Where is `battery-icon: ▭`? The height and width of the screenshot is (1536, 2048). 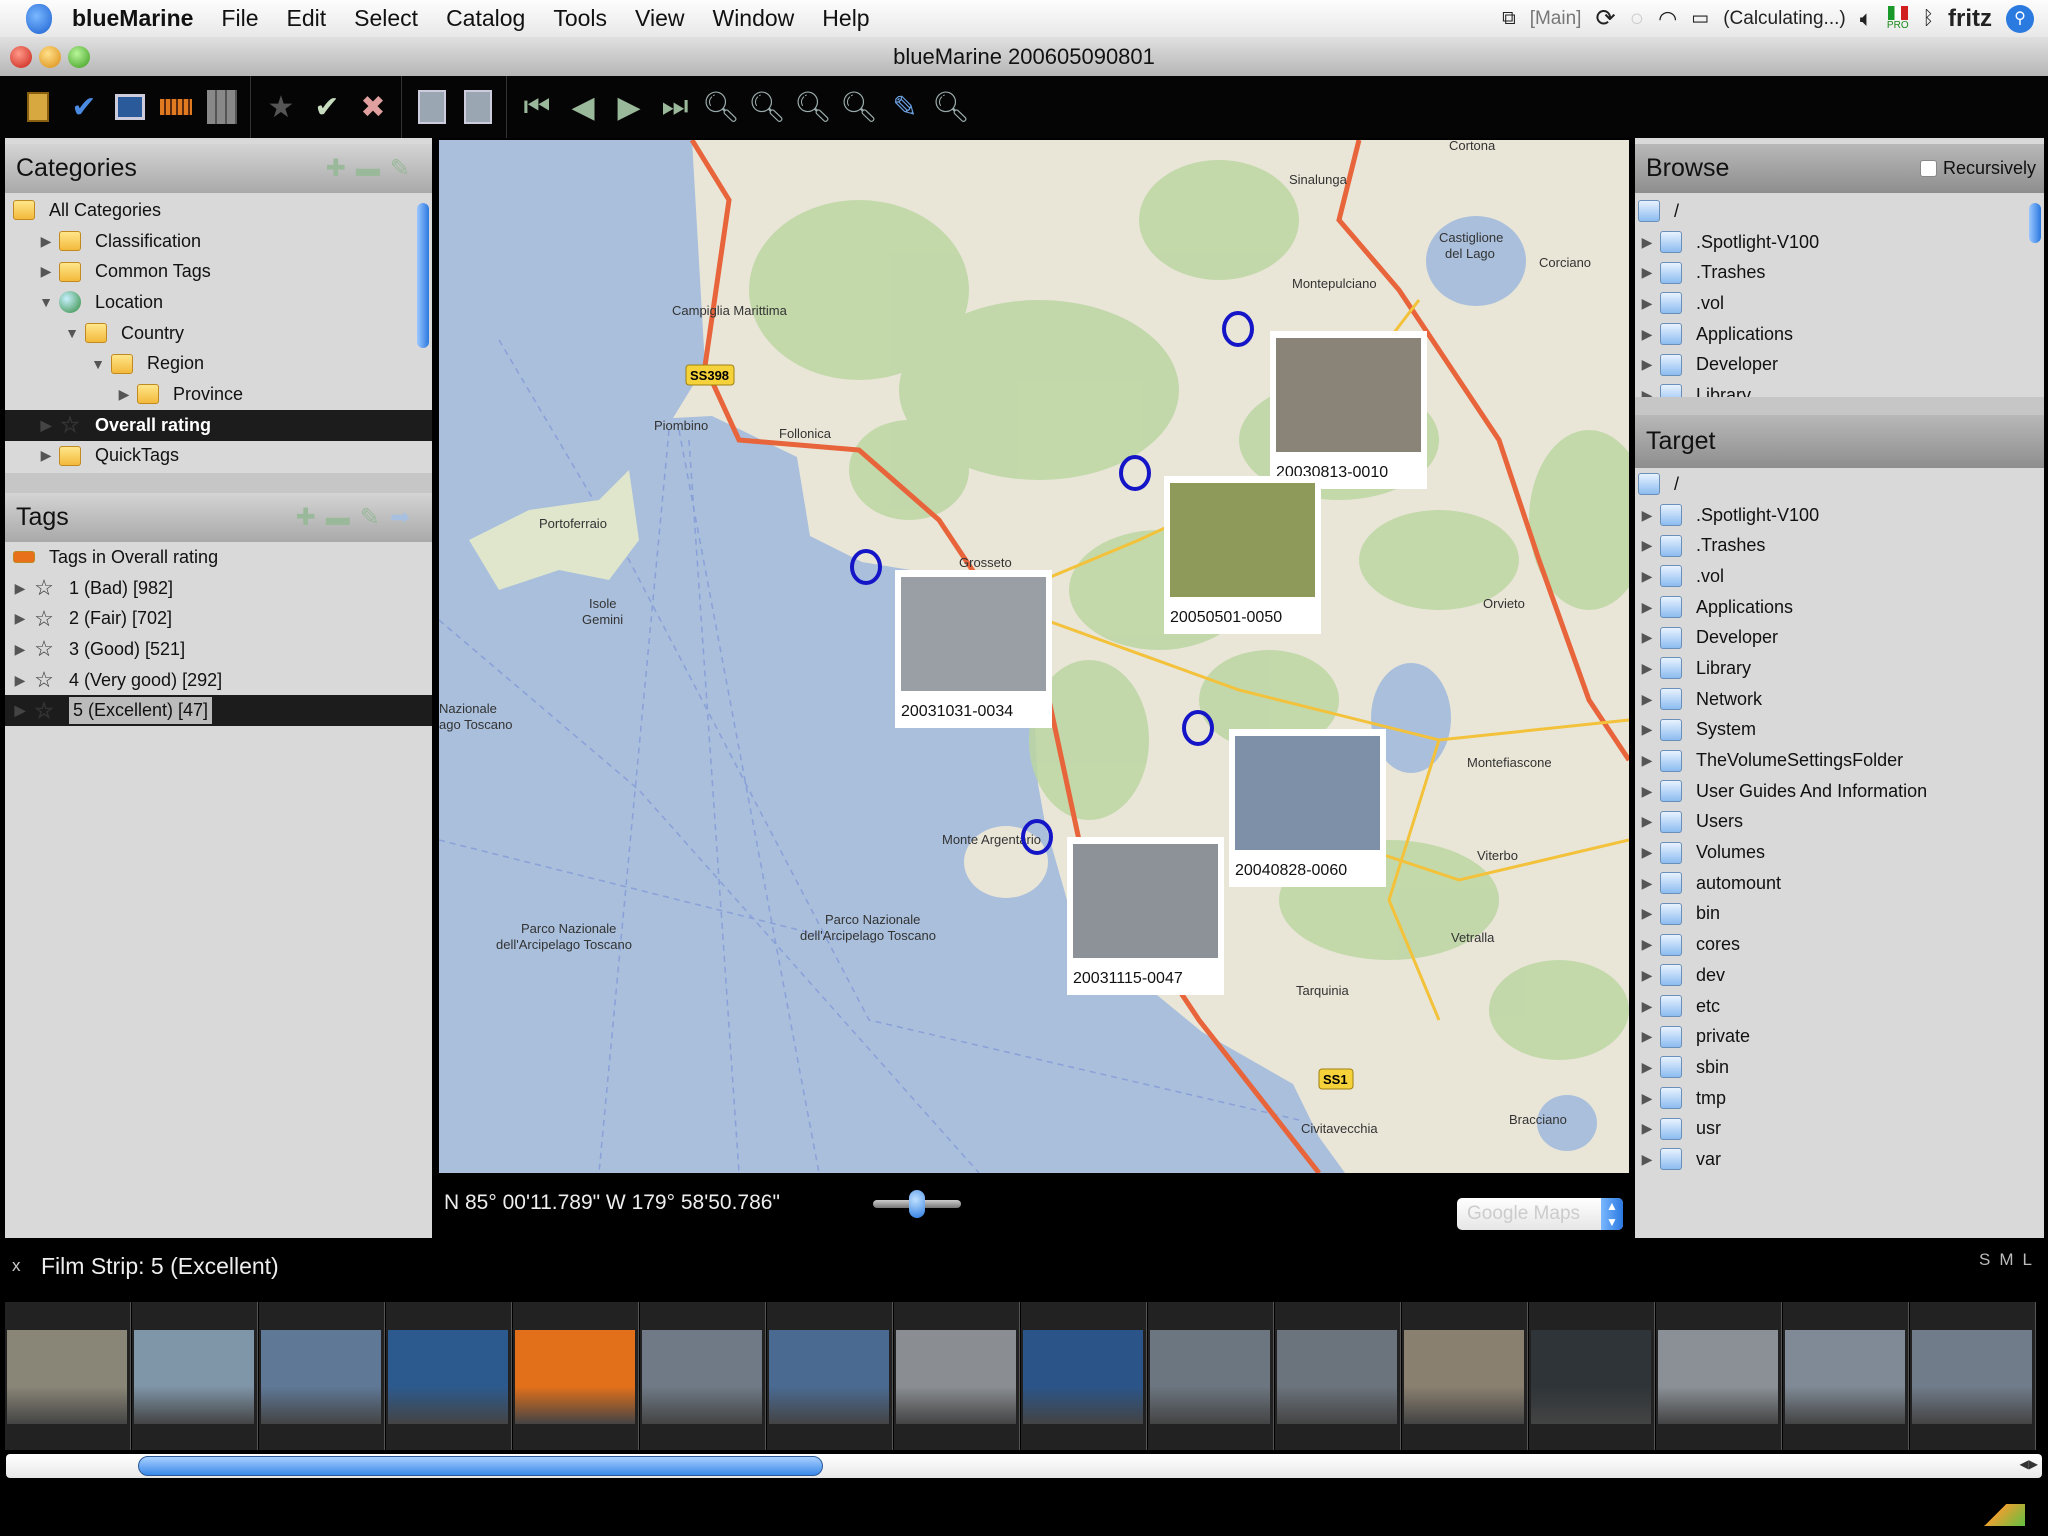
battery-icon: ▭ is located at coordinates (1700, 18).